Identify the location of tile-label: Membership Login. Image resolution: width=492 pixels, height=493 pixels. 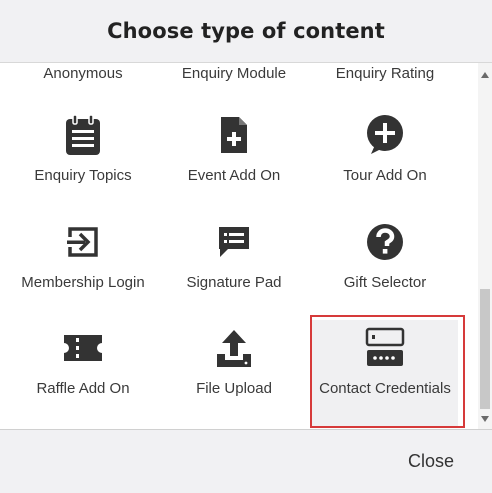
(83, 282).